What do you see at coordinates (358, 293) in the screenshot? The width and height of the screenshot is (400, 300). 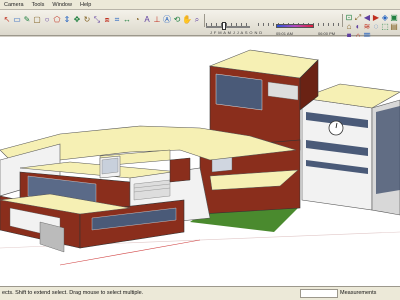 I see `measurements-label: Measurements` at bounding box center [358, 293].